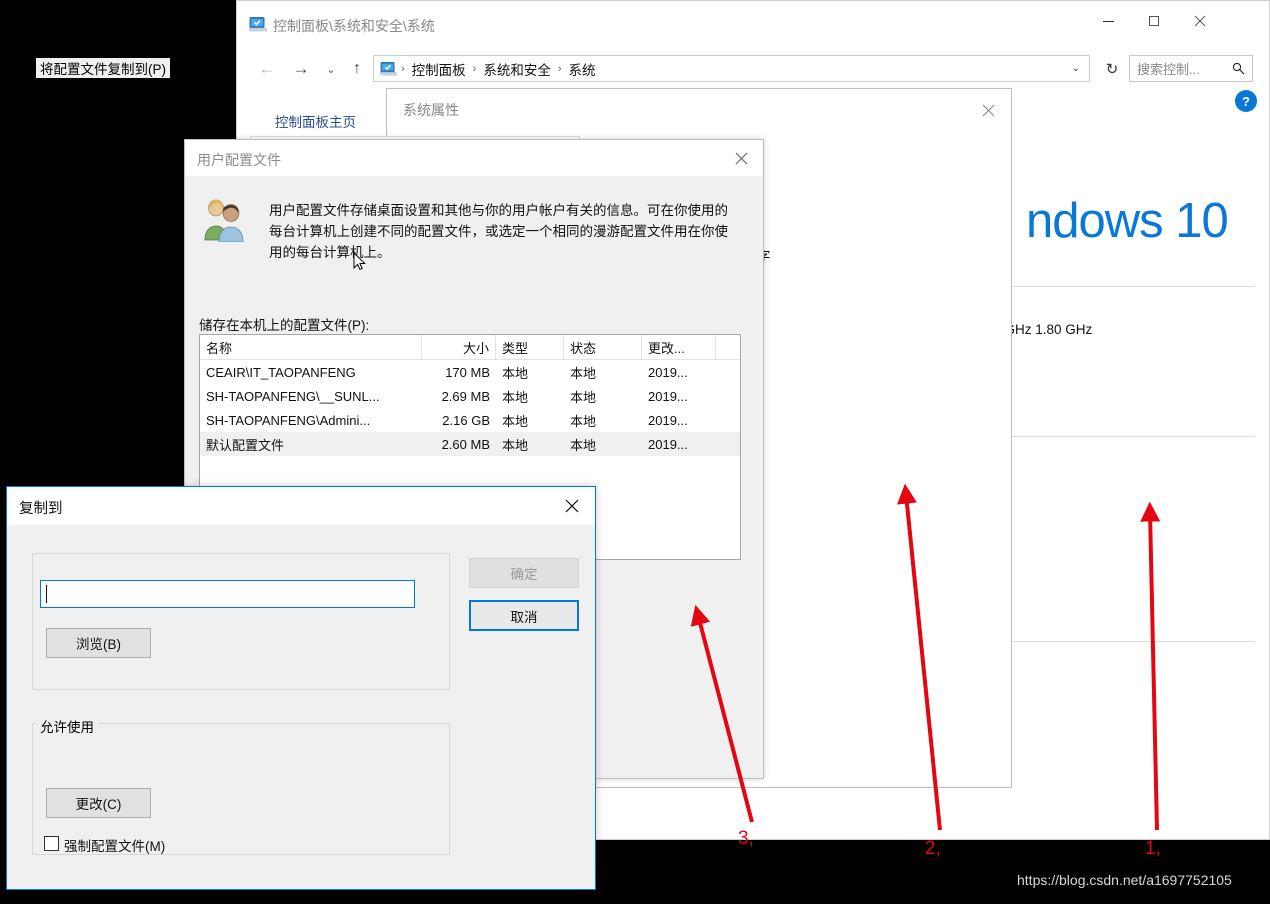  I want to click on refresh-button: ↻, so click(1112, 68).